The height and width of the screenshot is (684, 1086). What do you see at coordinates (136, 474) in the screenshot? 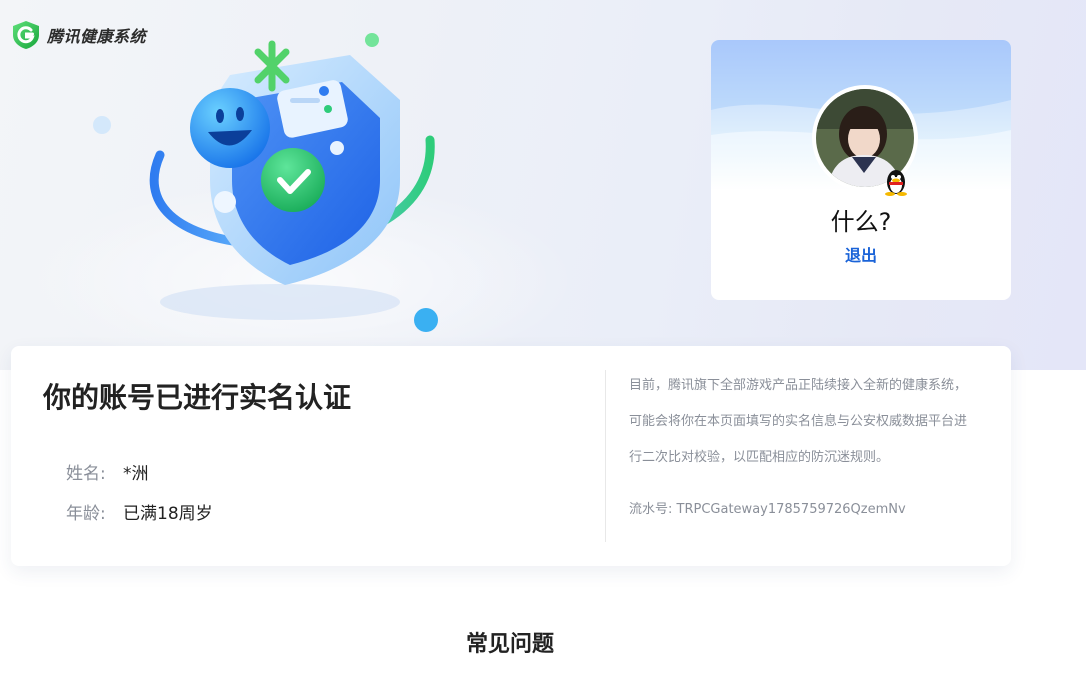
I see `name-value: *洲` at bounding box center [136, 474].